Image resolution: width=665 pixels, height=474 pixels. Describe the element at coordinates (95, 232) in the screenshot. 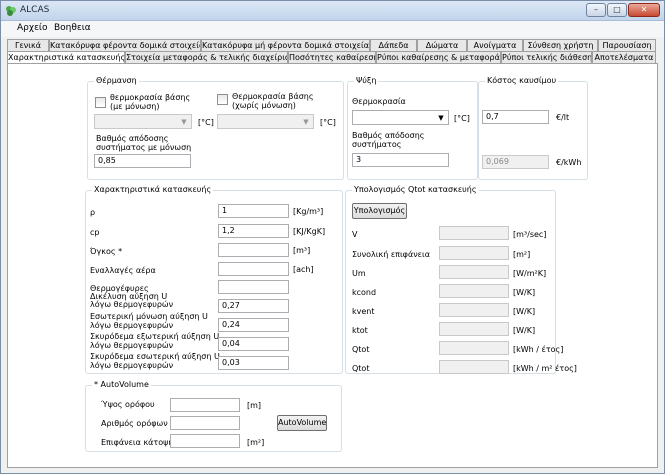

I see `cp-label: cp` at that location.